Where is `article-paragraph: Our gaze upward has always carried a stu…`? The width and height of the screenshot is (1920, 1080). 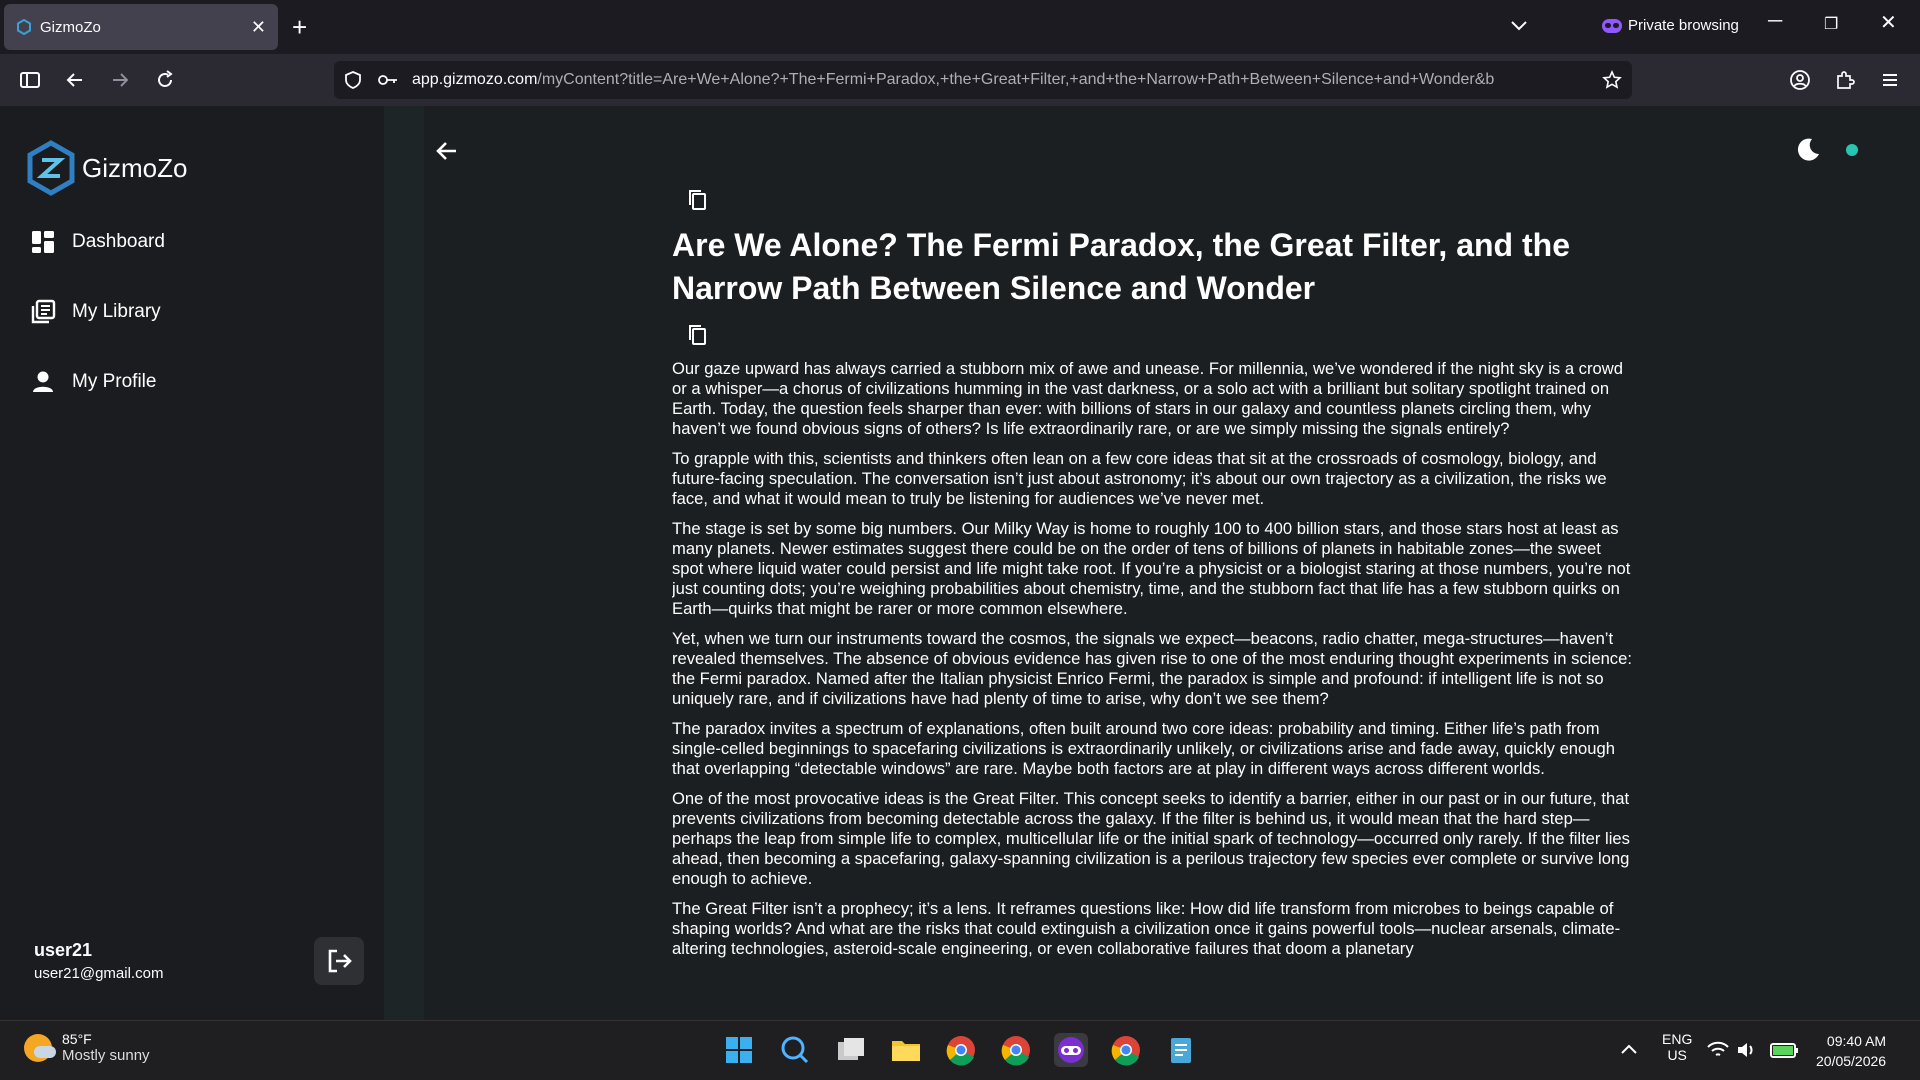
article-paragraph: Our gaze upward has always carried a stu… is located at coordinates (1147, 398).